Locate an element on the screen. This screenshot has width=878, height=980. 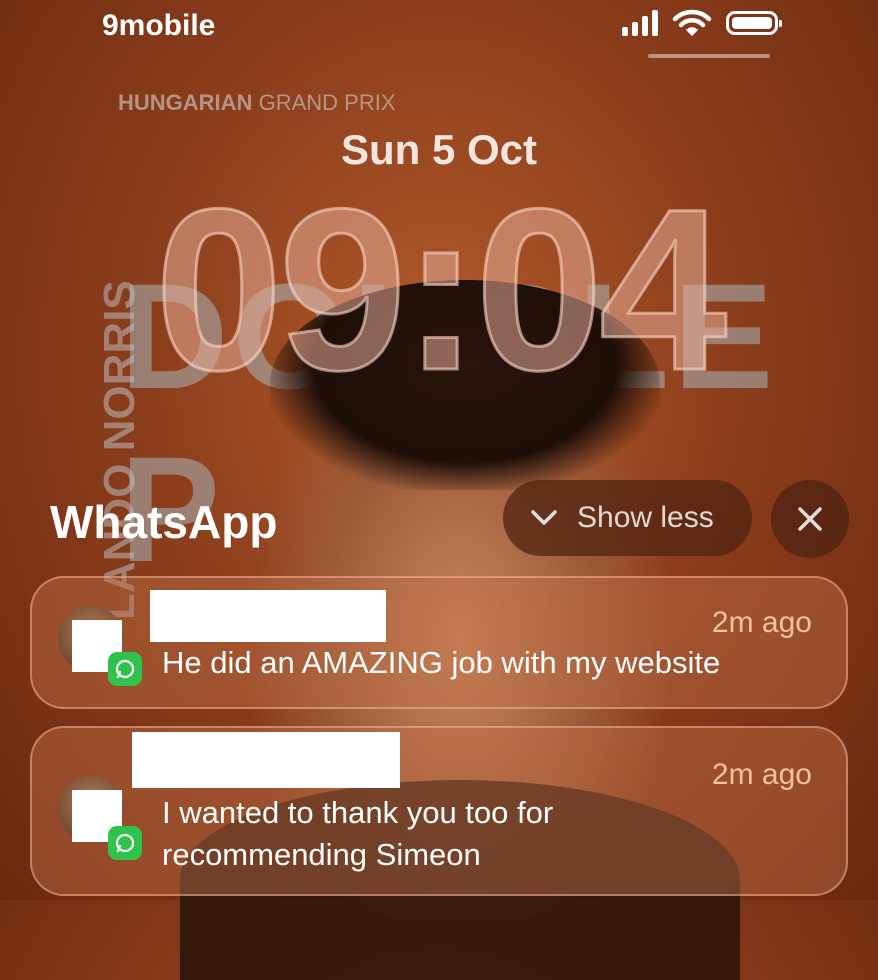
chevron-down-icon is located at coordinates (544, 517).